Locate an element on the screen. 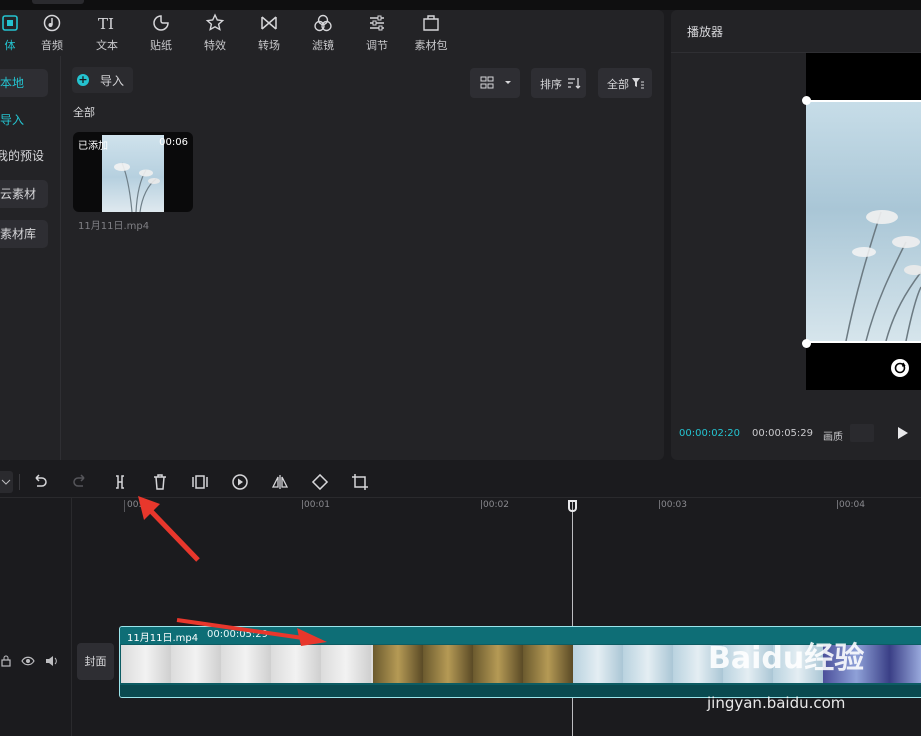 The image size is (921, 736). reed-plant-preview-image is located at coordinates (883, 276).